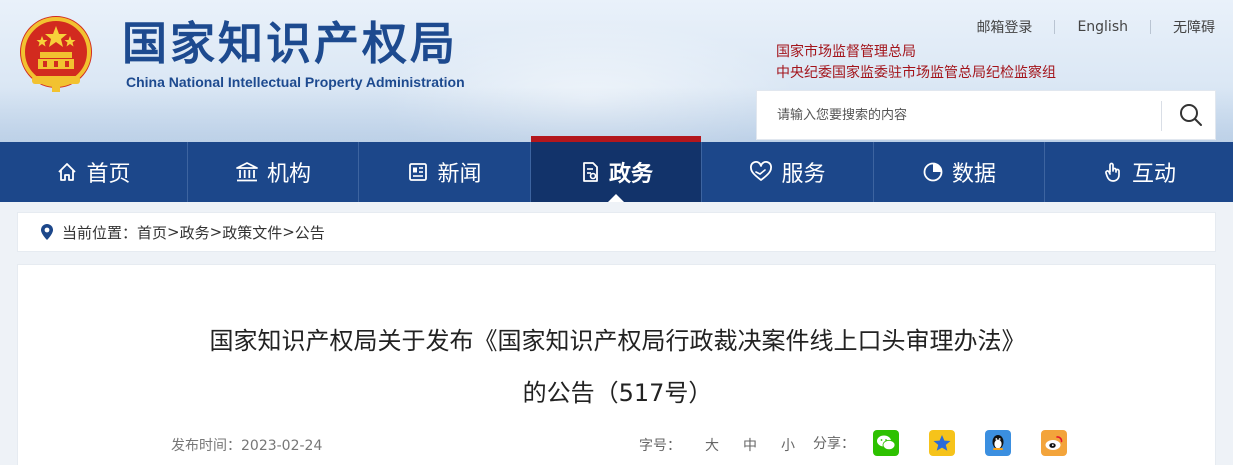  What do you see at coordinates (973, 174) in the screenshot?
I see `nav-item-label: 数据` at bounding box center [973, 174].